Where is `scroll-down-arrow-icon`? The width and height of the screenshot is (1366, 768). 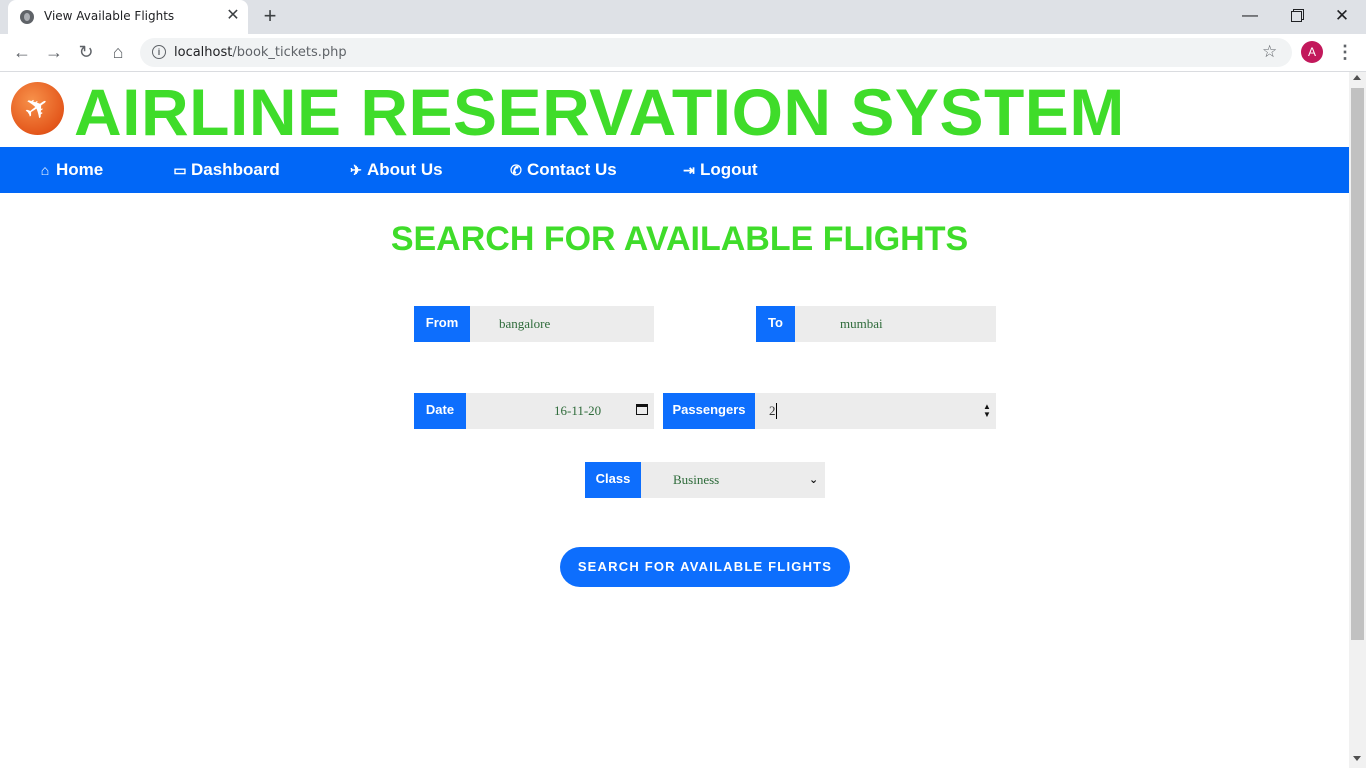 scroll-down-arrow-icon is located at coordinates (1357, 758).